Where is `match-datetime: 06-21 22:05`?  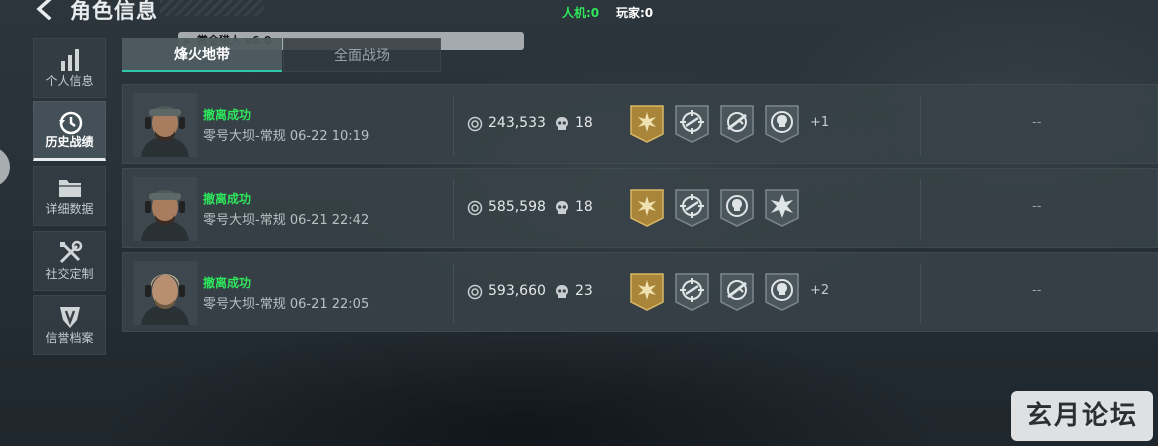 match-datetime: 06-21 22:05 is located at coordinates (329, 304).